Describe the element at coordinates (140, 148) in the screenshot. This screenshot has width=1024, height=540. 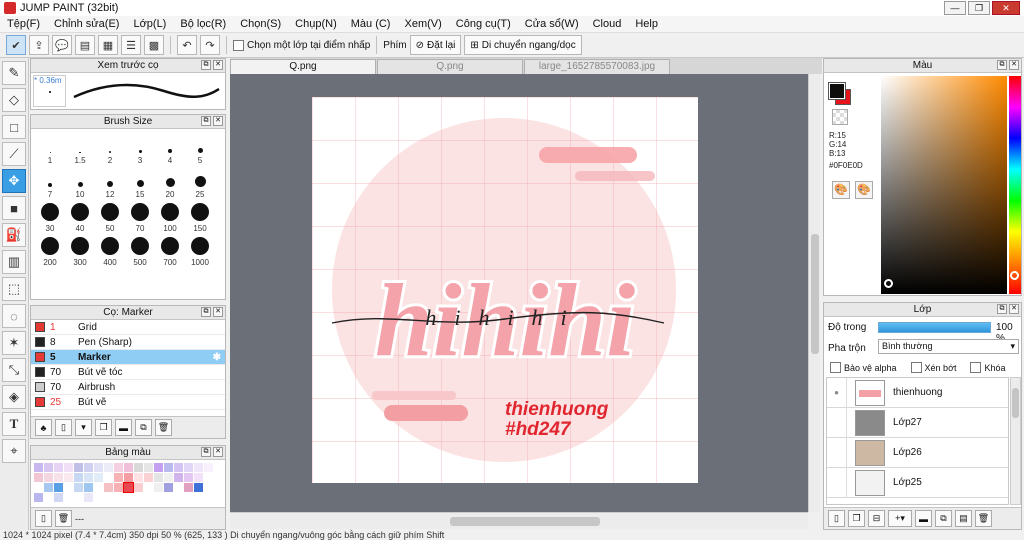
I see `brush-size-option: 3` at that location.